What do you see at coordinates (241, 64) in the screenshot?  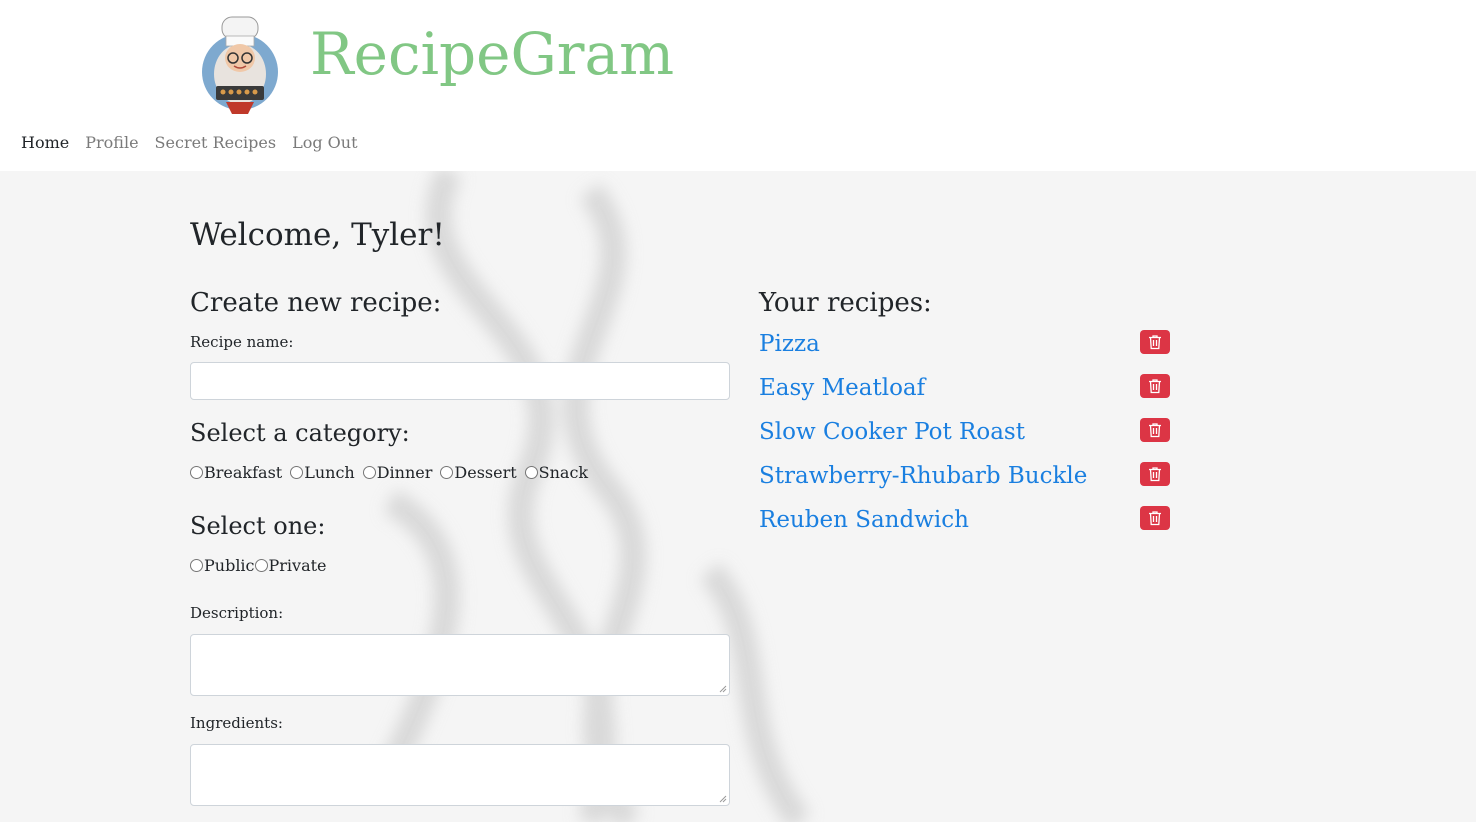 I see `chef-grandma-logo` at bounding box center [241, 64].